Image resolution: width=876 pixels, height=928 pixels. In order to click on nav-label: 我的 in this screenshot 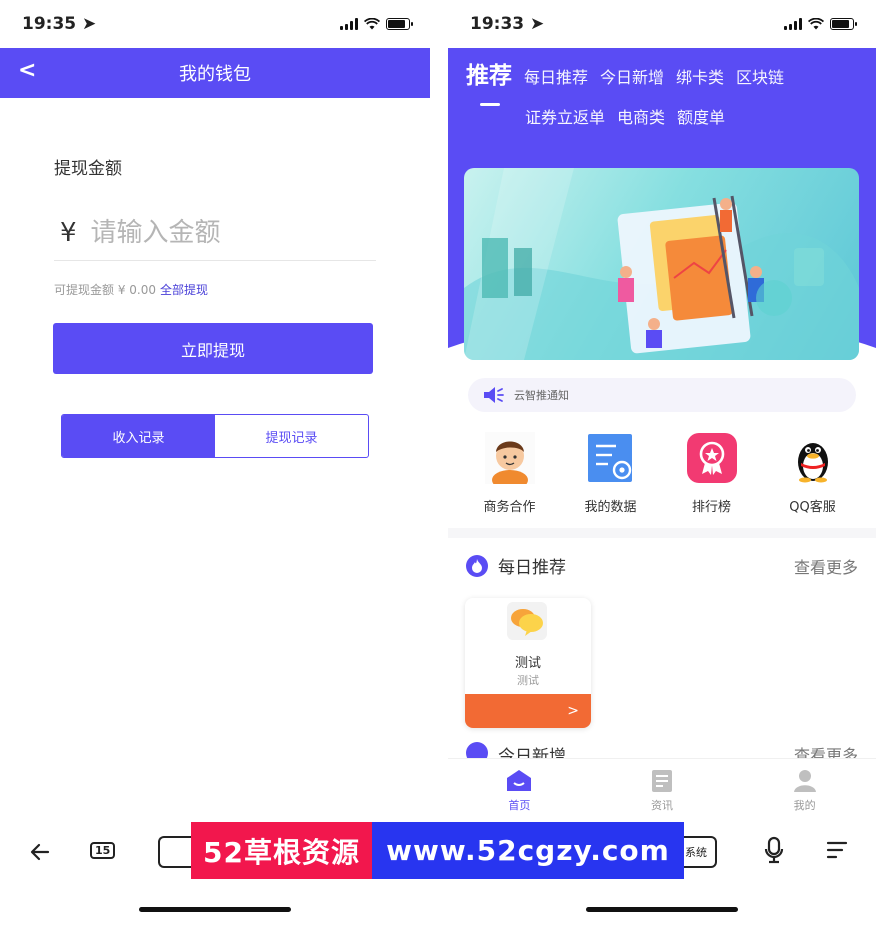, I will do `click(804, 805)`.